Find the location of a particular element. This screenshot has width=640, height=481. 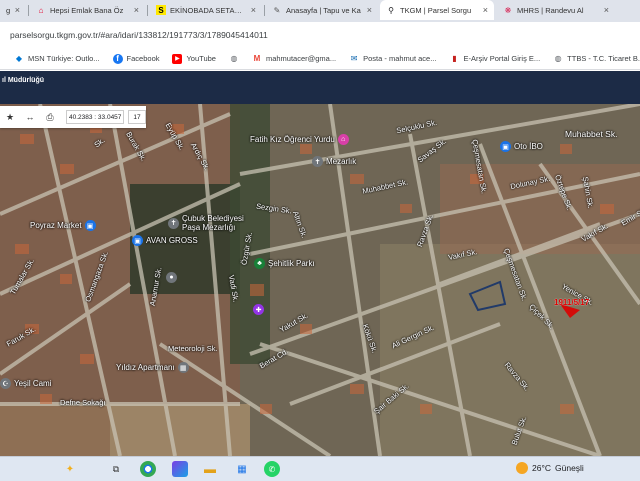

bookmark-facebook: f Facebook is located at coordinates (135, 58).